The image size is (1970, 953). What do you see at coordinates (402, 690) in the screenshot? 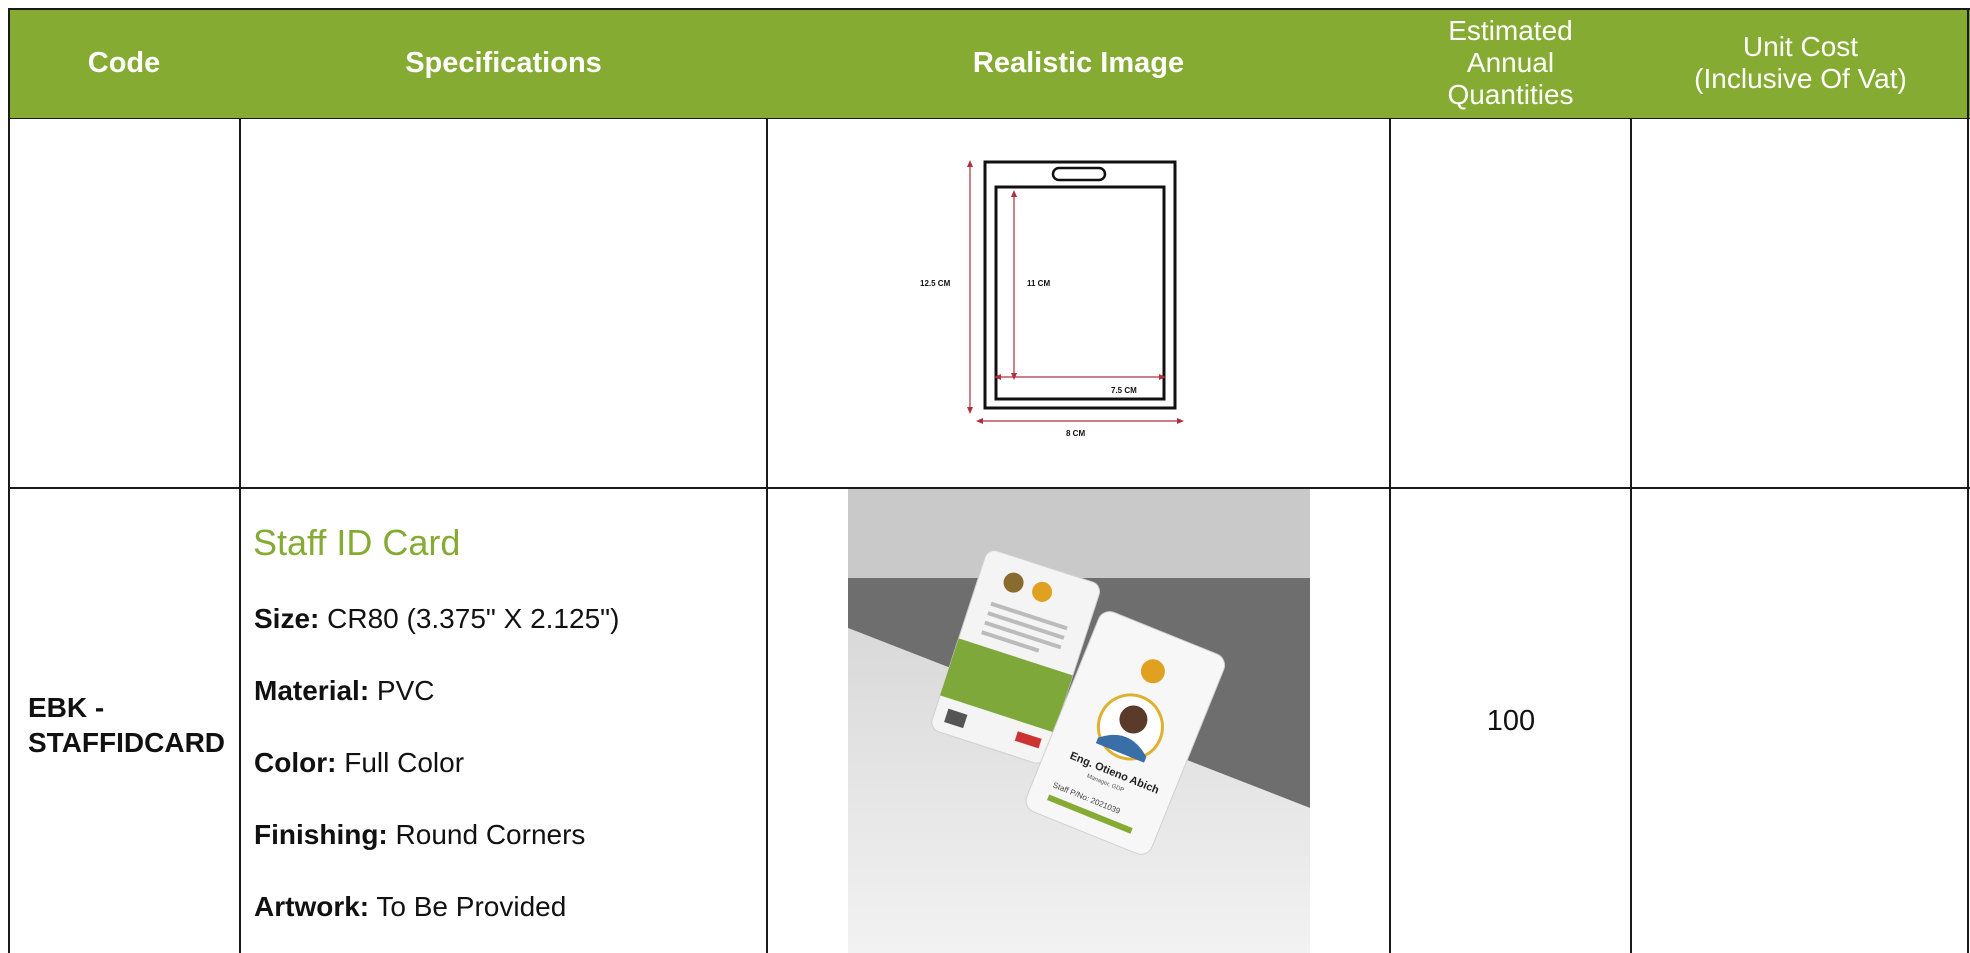
I see `spec-material-value: PVC` at bounding box center [402, 690].